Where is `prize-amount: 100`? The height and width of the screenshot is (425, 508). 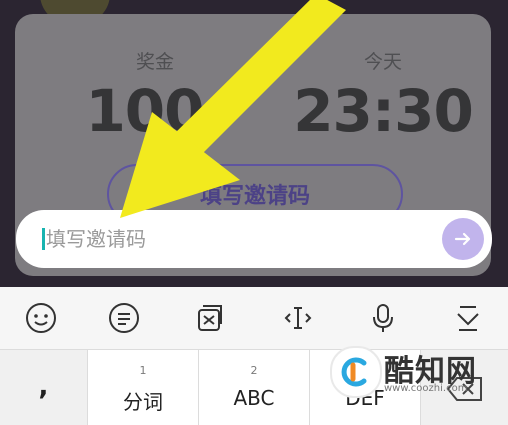 prize-amount: 100 is located at coordinates (144, 111).